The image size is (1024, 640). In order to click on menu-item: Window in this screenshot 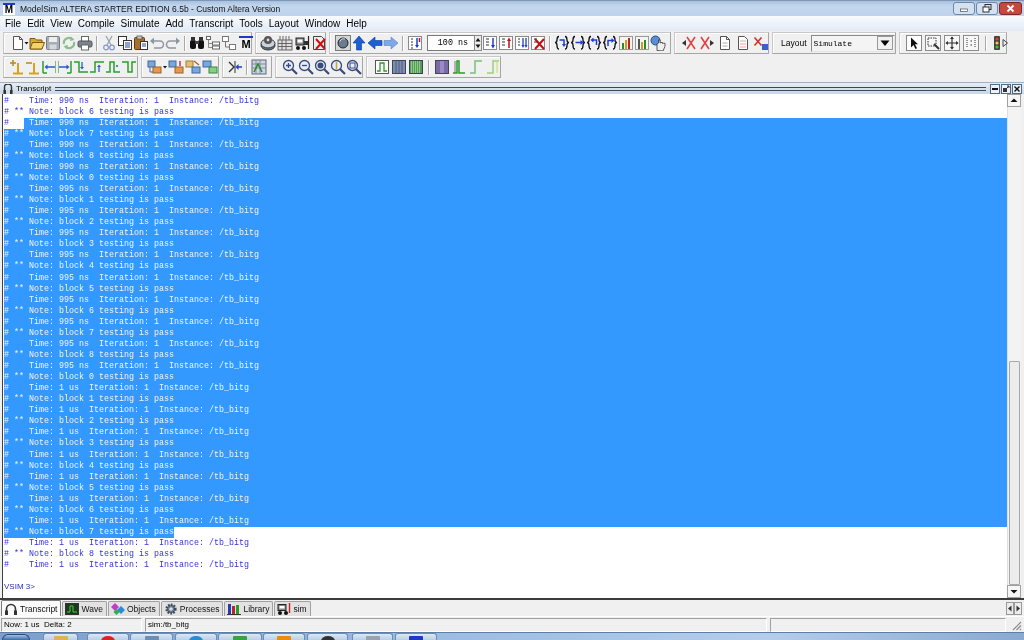, I will do `click(322, 23)`.